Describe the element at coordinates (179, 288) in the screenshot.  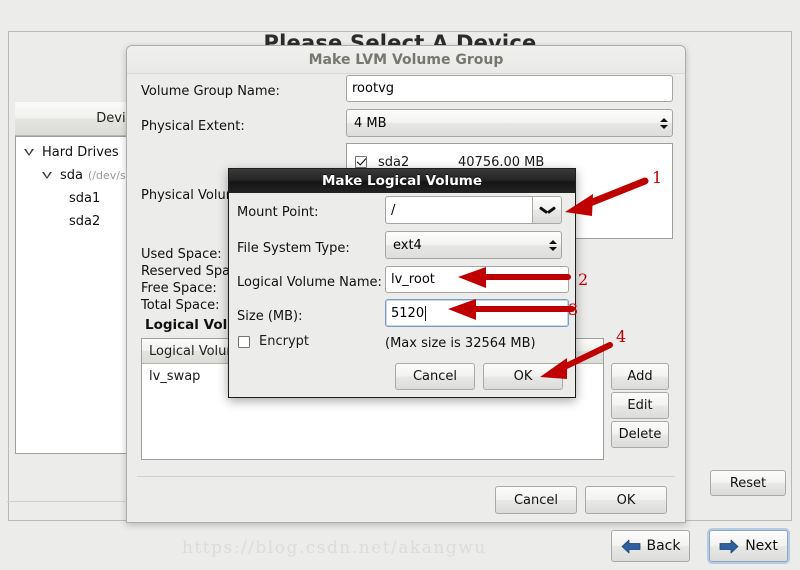
I see `free-space-label: Free Space:` at that location.